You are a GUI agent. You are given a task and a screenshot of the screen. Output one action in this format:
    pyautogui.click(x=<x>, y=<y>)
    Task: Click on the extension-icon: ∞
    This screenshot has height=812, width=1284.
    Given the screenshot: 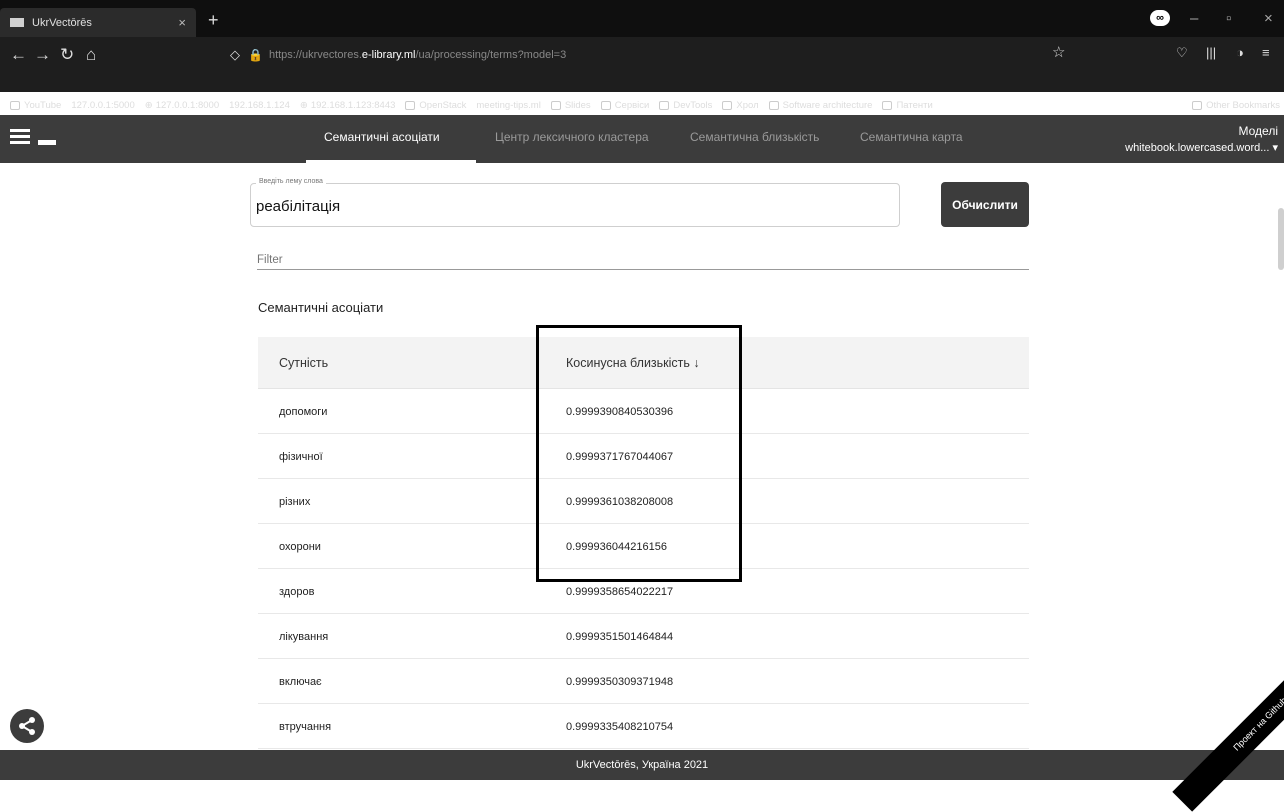 What is the action you would take?
    pyautogui.click(x=1160, y=18)
    